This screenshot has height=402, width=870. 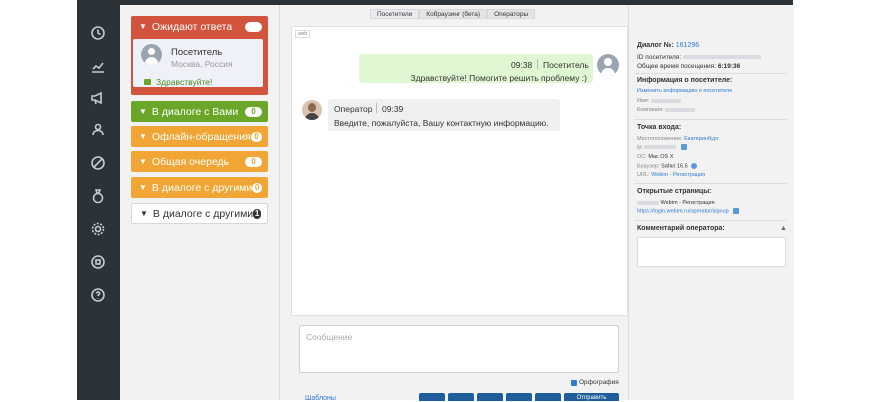 I want to click on help-icon, so click(x=98, y=295).